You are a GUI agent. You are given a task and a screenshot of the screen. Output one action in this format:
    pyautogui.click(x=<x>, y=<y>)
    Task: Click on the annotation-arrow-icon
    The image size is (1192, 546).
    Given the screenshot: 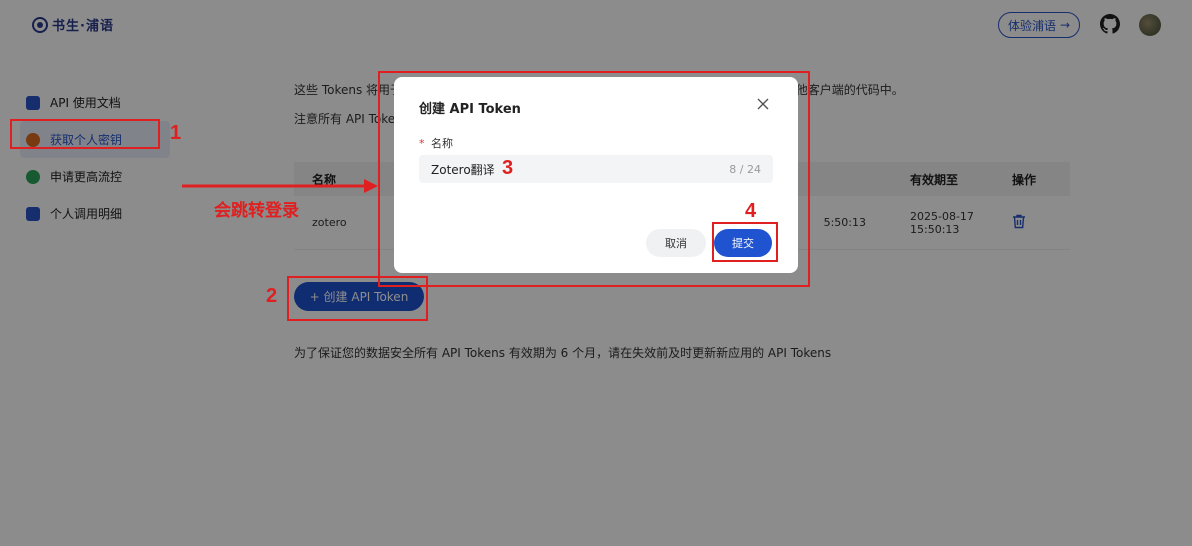 What is the action you would take?
    pyautogui.click(x=280, y=186)
    